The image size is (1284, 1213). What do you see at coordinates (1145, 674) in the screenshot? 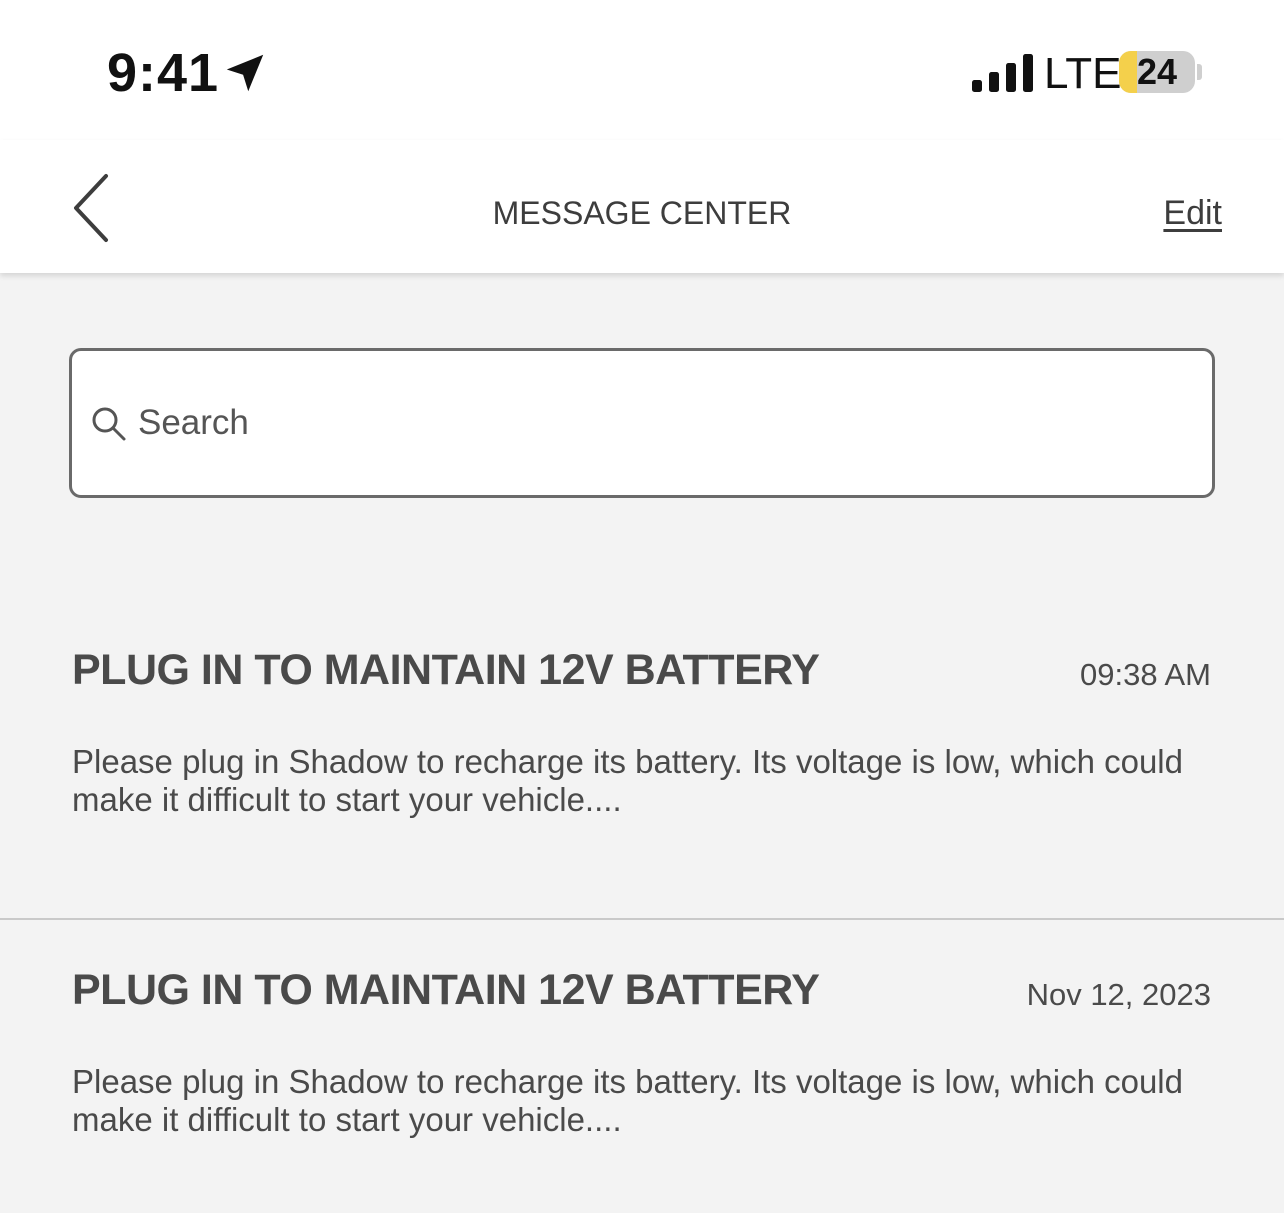
I see `message-date: 09:38 AM` at bounding box center [1145, 674].